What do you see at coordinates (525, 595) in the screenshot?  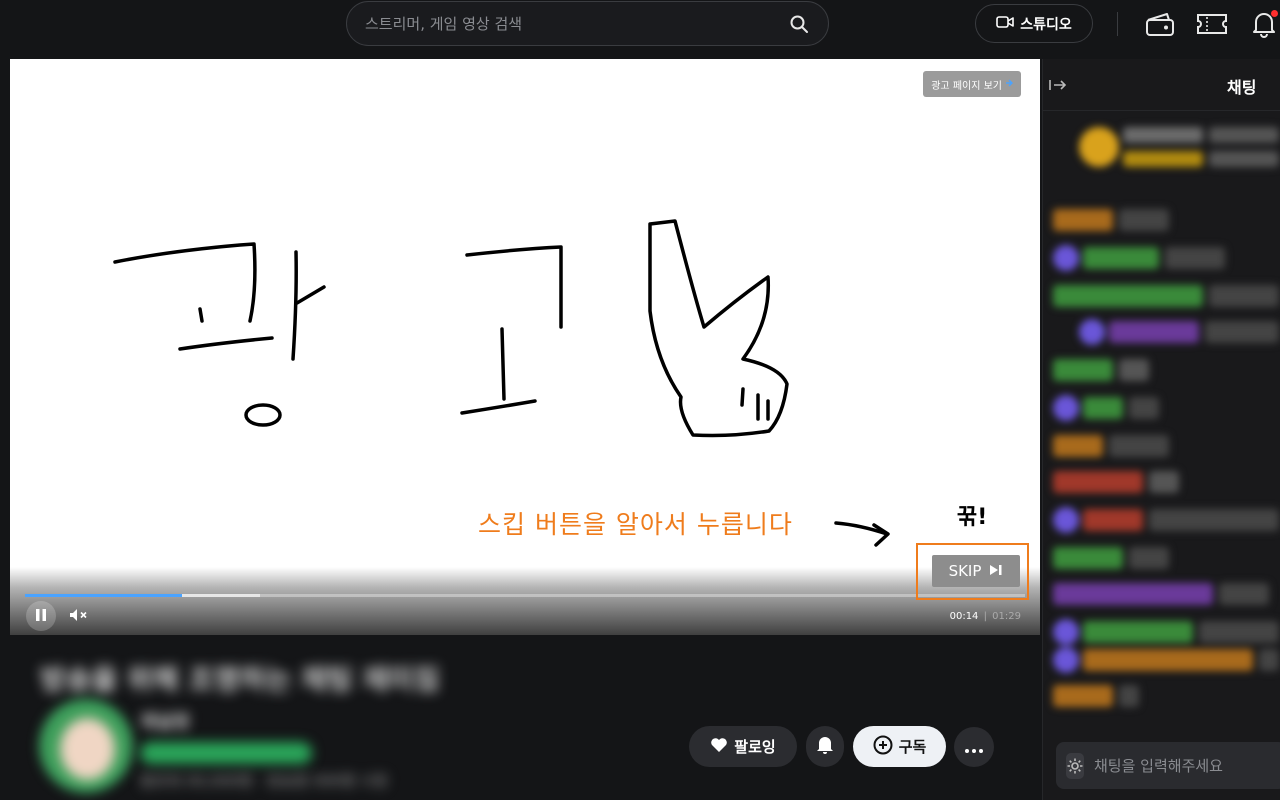 I see `progress-bar` at bounding box center [525, 595].